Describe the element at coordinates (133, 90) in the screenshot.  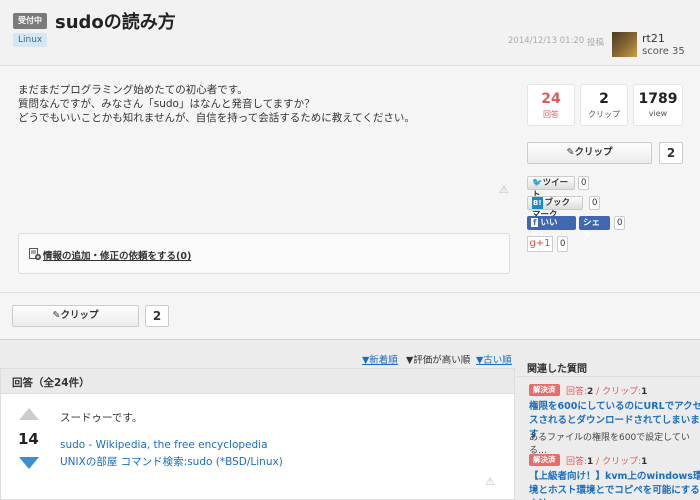
I see `question-line: まだまだプログラミング始めたての初心者です。` at that location.